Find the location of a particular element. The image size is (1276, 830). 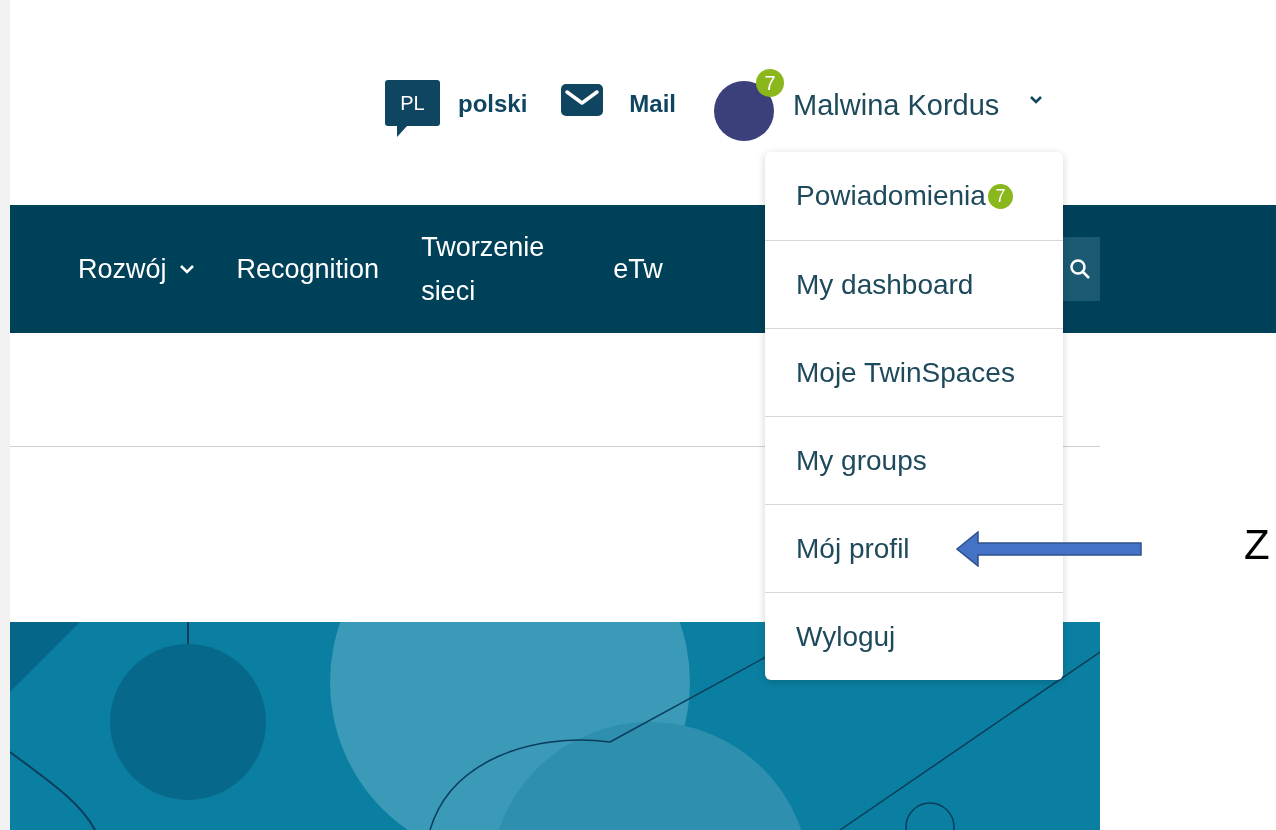

annotation-text: Z is located at coordinates (1257, 545).